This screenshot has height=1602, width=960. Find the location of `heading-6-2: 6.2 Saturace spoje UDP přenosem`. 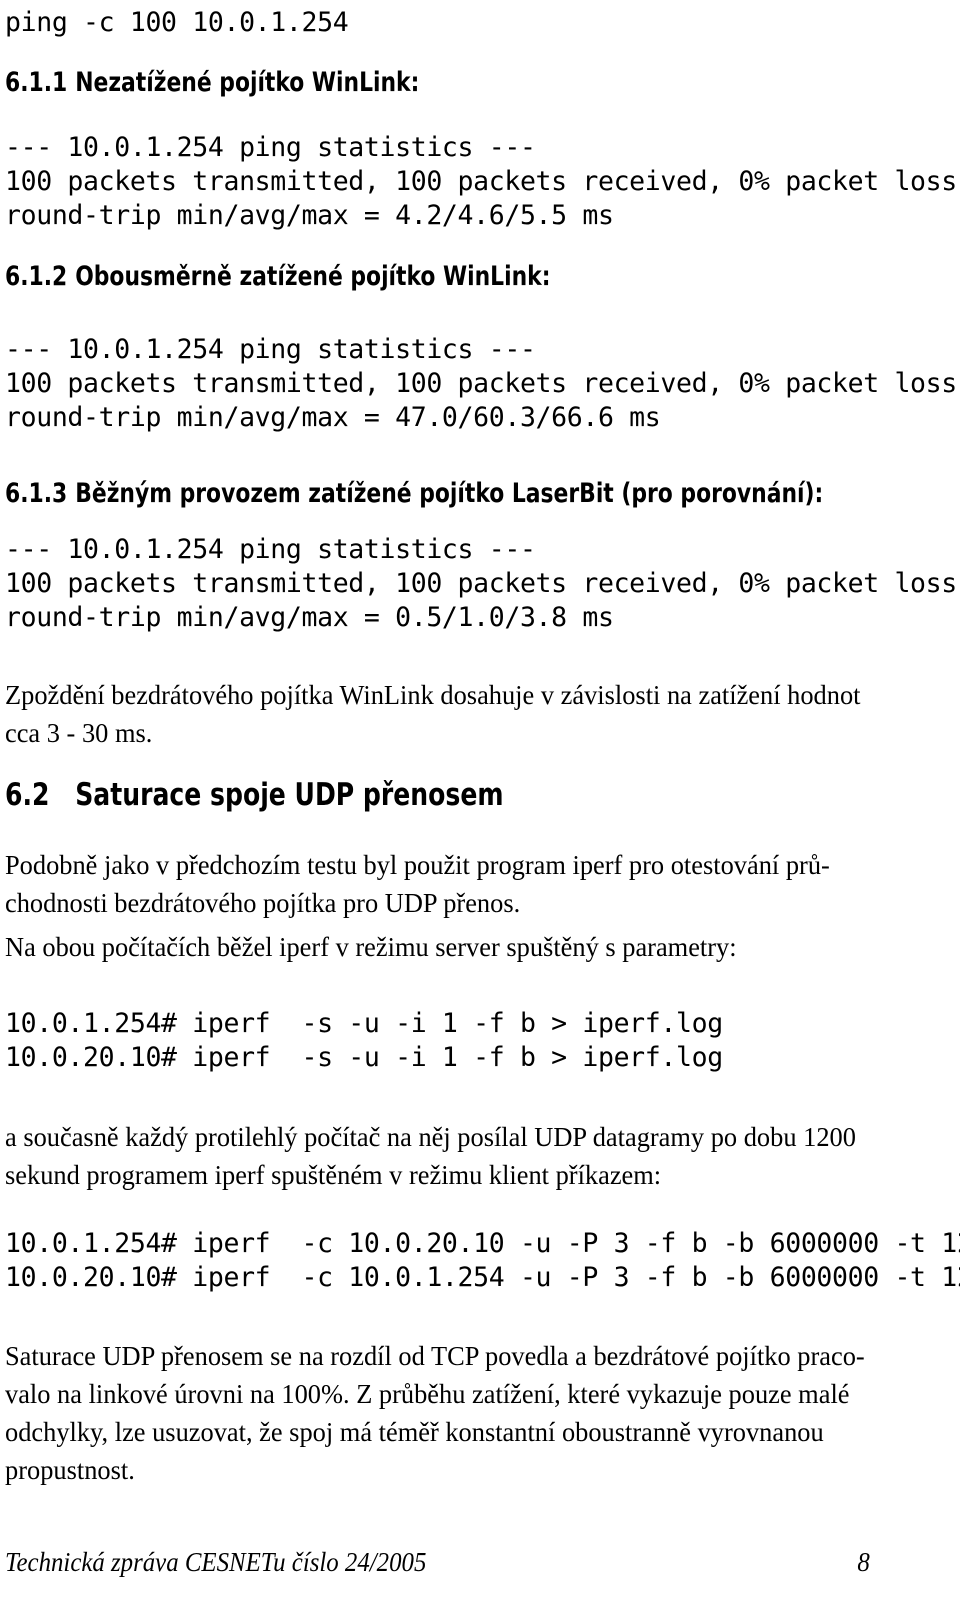

heading-6-2: 6.2 Saturace spoje UDP přenosem is located at coordinates (254, 795).